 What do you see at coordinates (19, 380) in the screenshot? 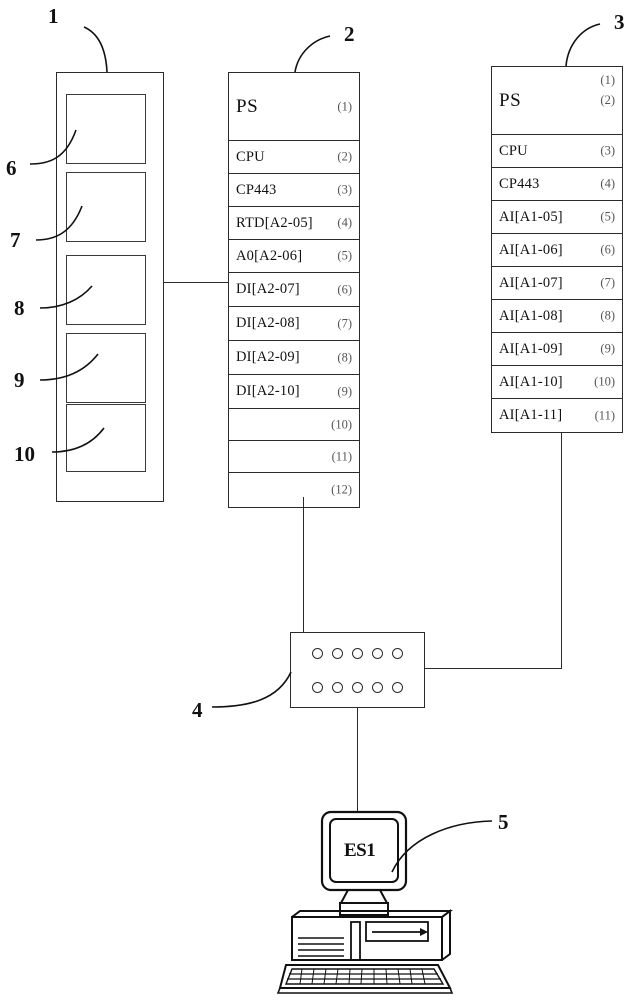
I see `callout-9: 9` at bounding box center [19, 380].